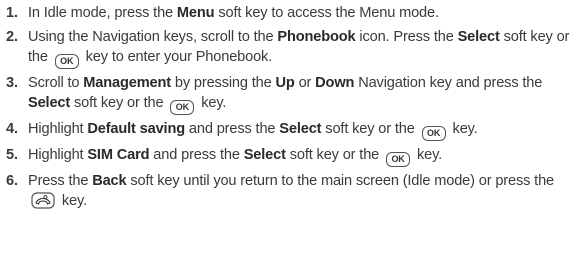 The height and width of the screenshot is (258, 585). I want to click on ui-term: Phonebook, so click(316, 37).